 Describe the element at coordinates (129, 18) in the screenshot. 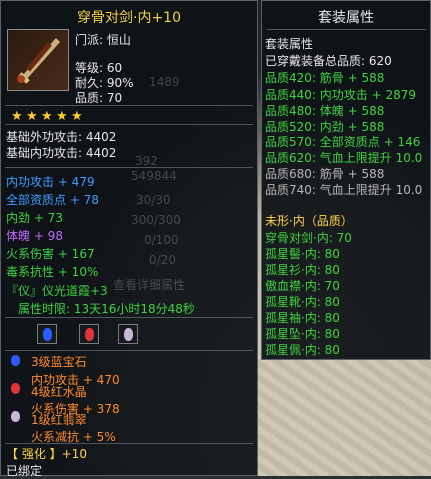

I see `item-title: 穿骨对剑·内+10` at that location.